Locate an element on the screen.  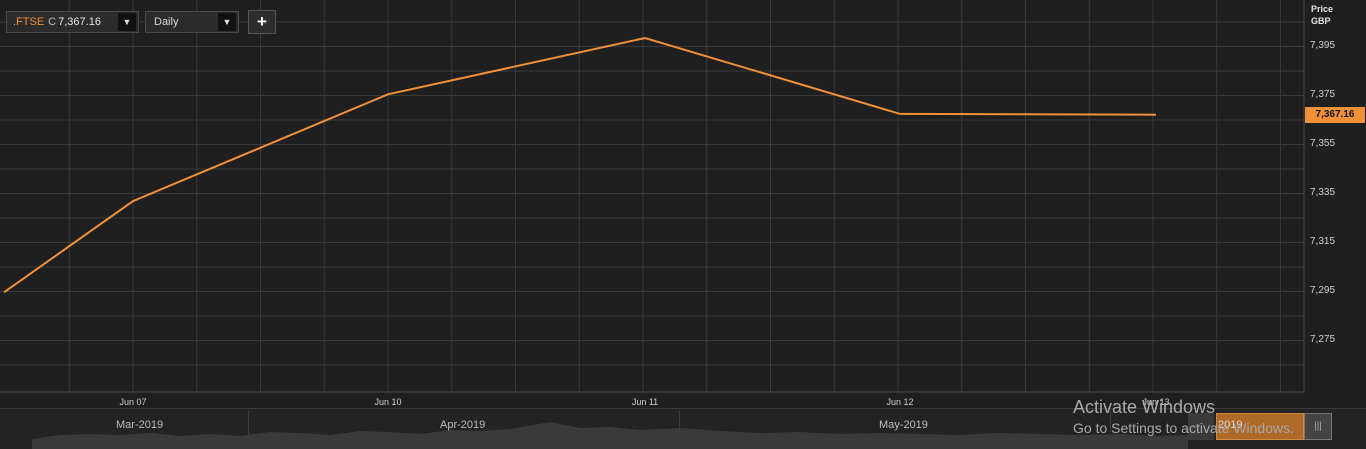
y-axis-header: Price GBP is located at coordinates (1322, 15).